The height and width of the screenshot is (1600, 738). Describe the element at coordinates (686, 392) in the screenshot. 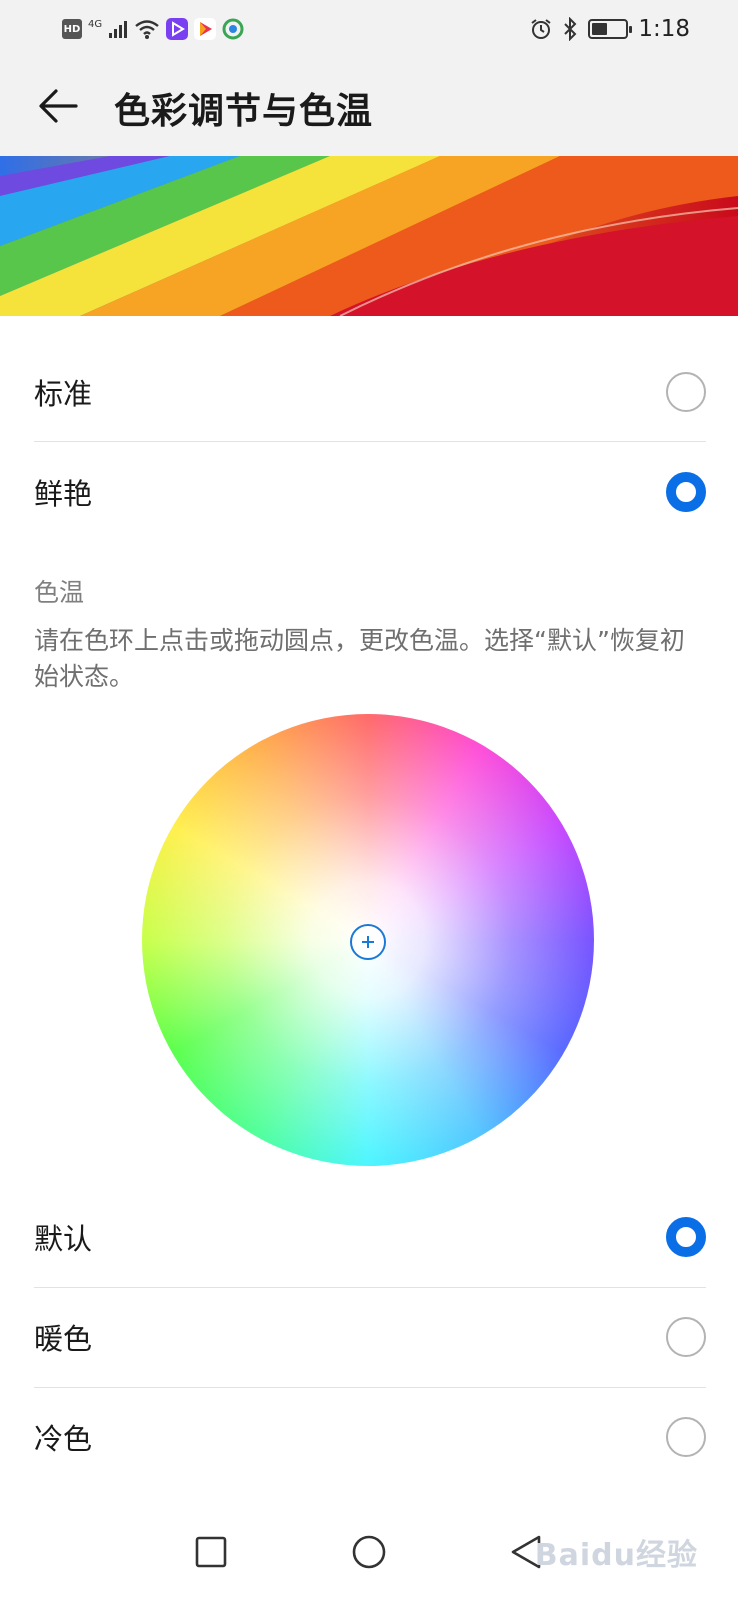

I see `radio-standard` at that location.